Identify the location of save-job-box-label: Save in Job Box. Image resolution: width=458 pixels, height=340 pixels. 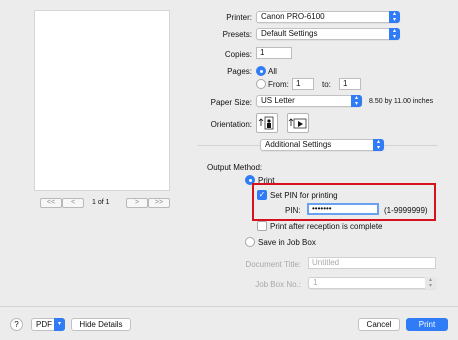
(287, 242).